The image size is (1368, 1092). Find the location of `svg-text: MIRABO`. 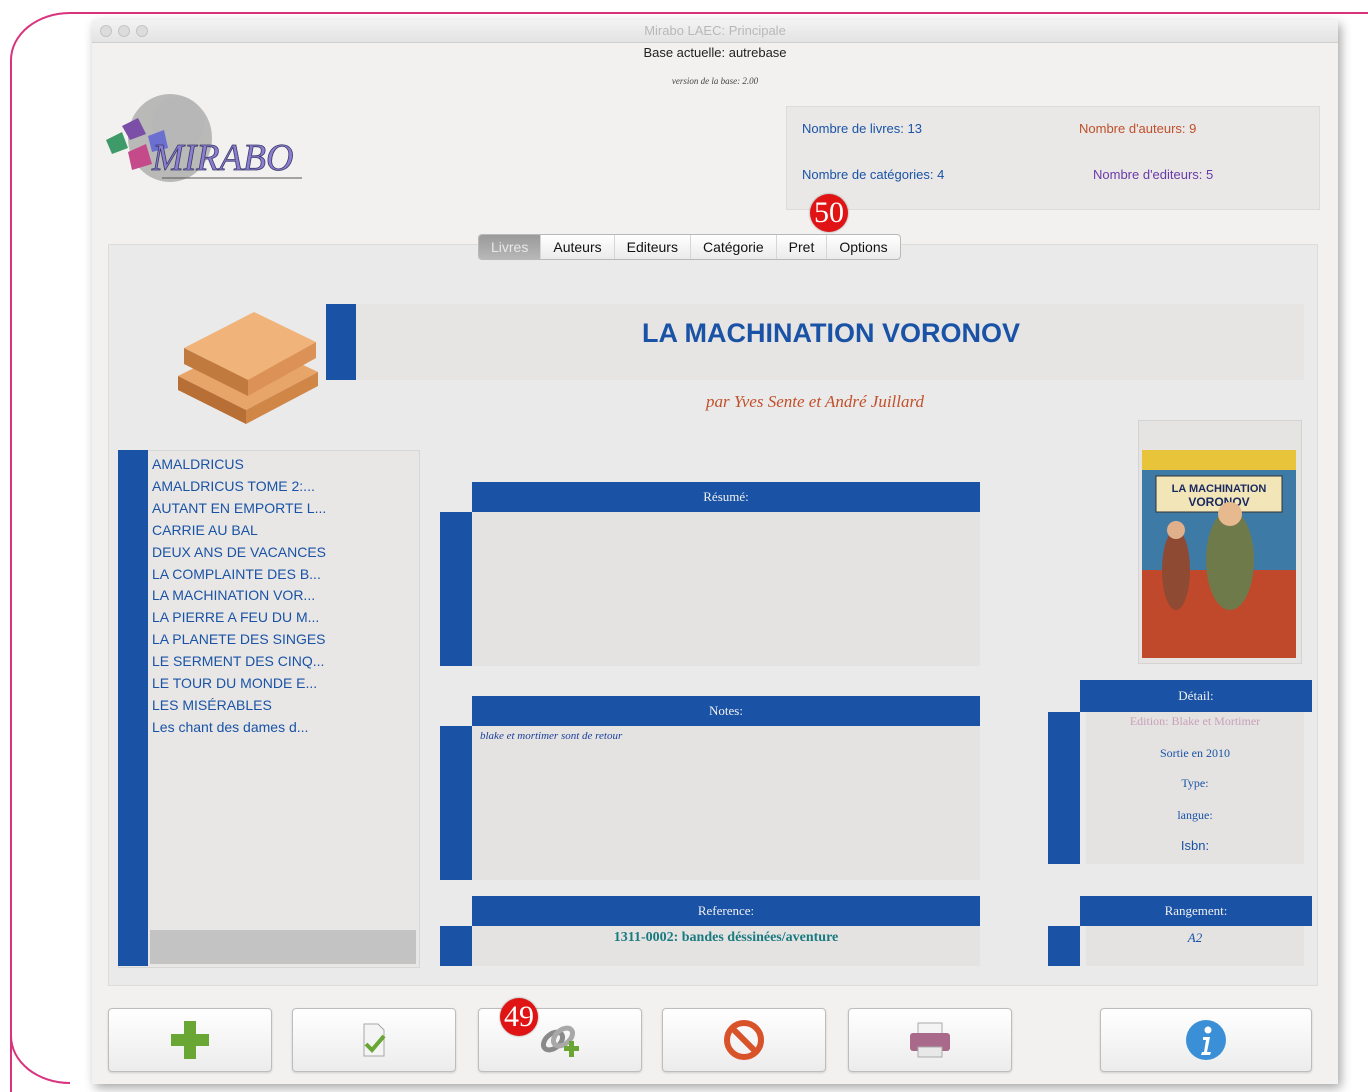

svg-text: MIRABO is located at coordinates (222, 158).